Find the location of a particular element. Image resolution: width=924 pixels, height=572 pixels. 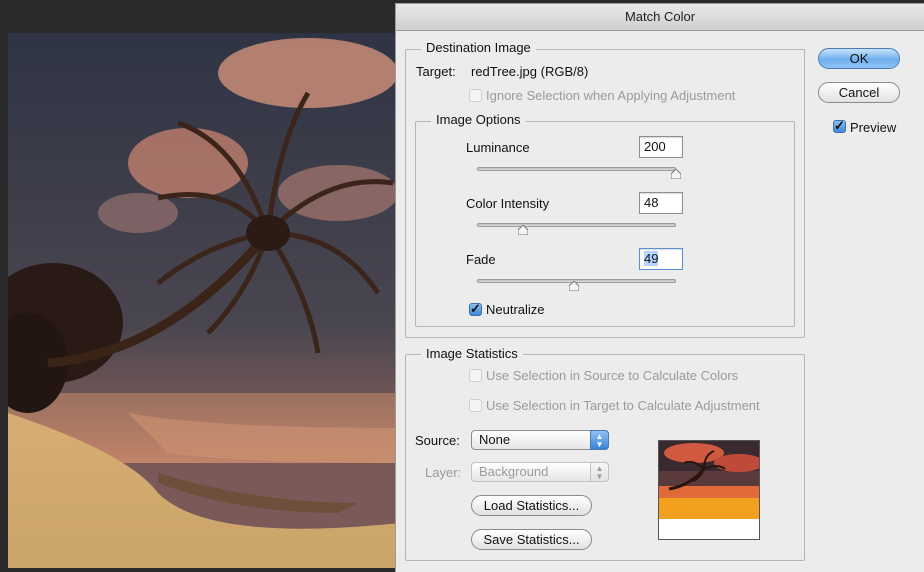

ignore-selection-checkbox is located at coordinates (475, 95).